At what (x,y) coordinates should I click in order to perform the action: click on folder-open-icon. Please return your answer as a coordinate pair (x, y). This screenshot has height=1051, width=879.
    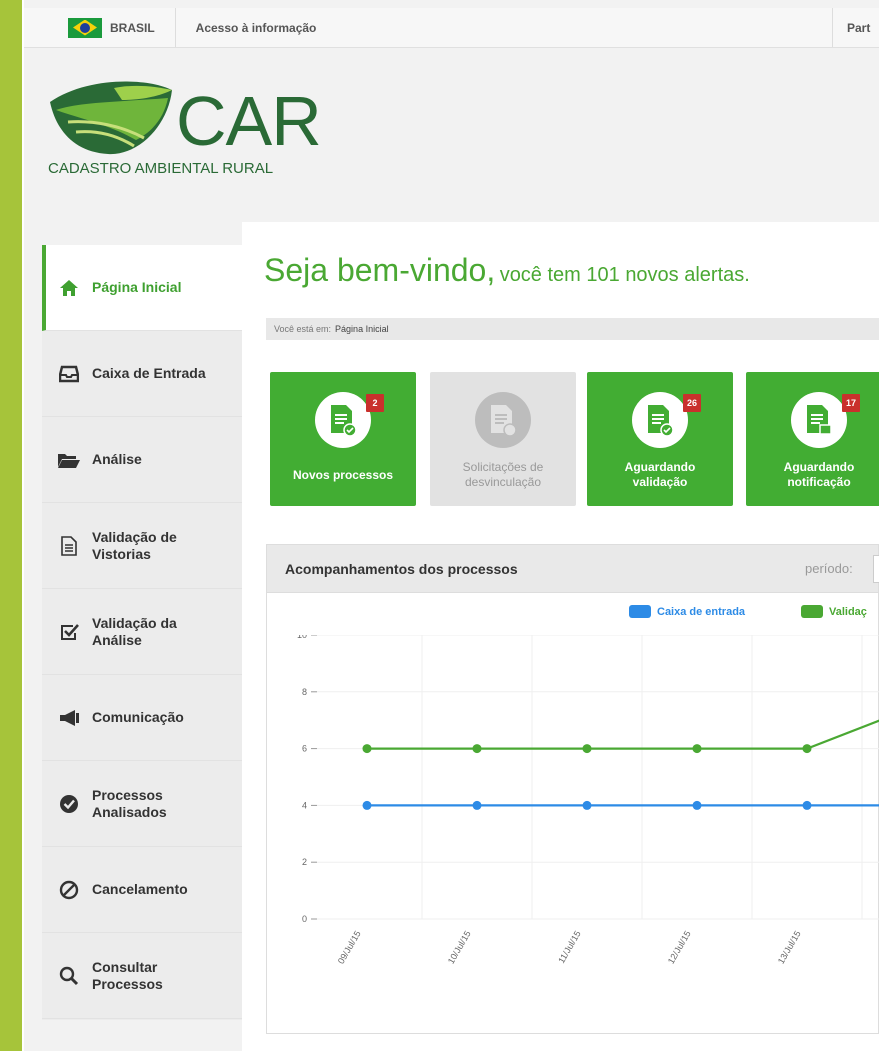
    Looking at the image, I should click on (69, 460).